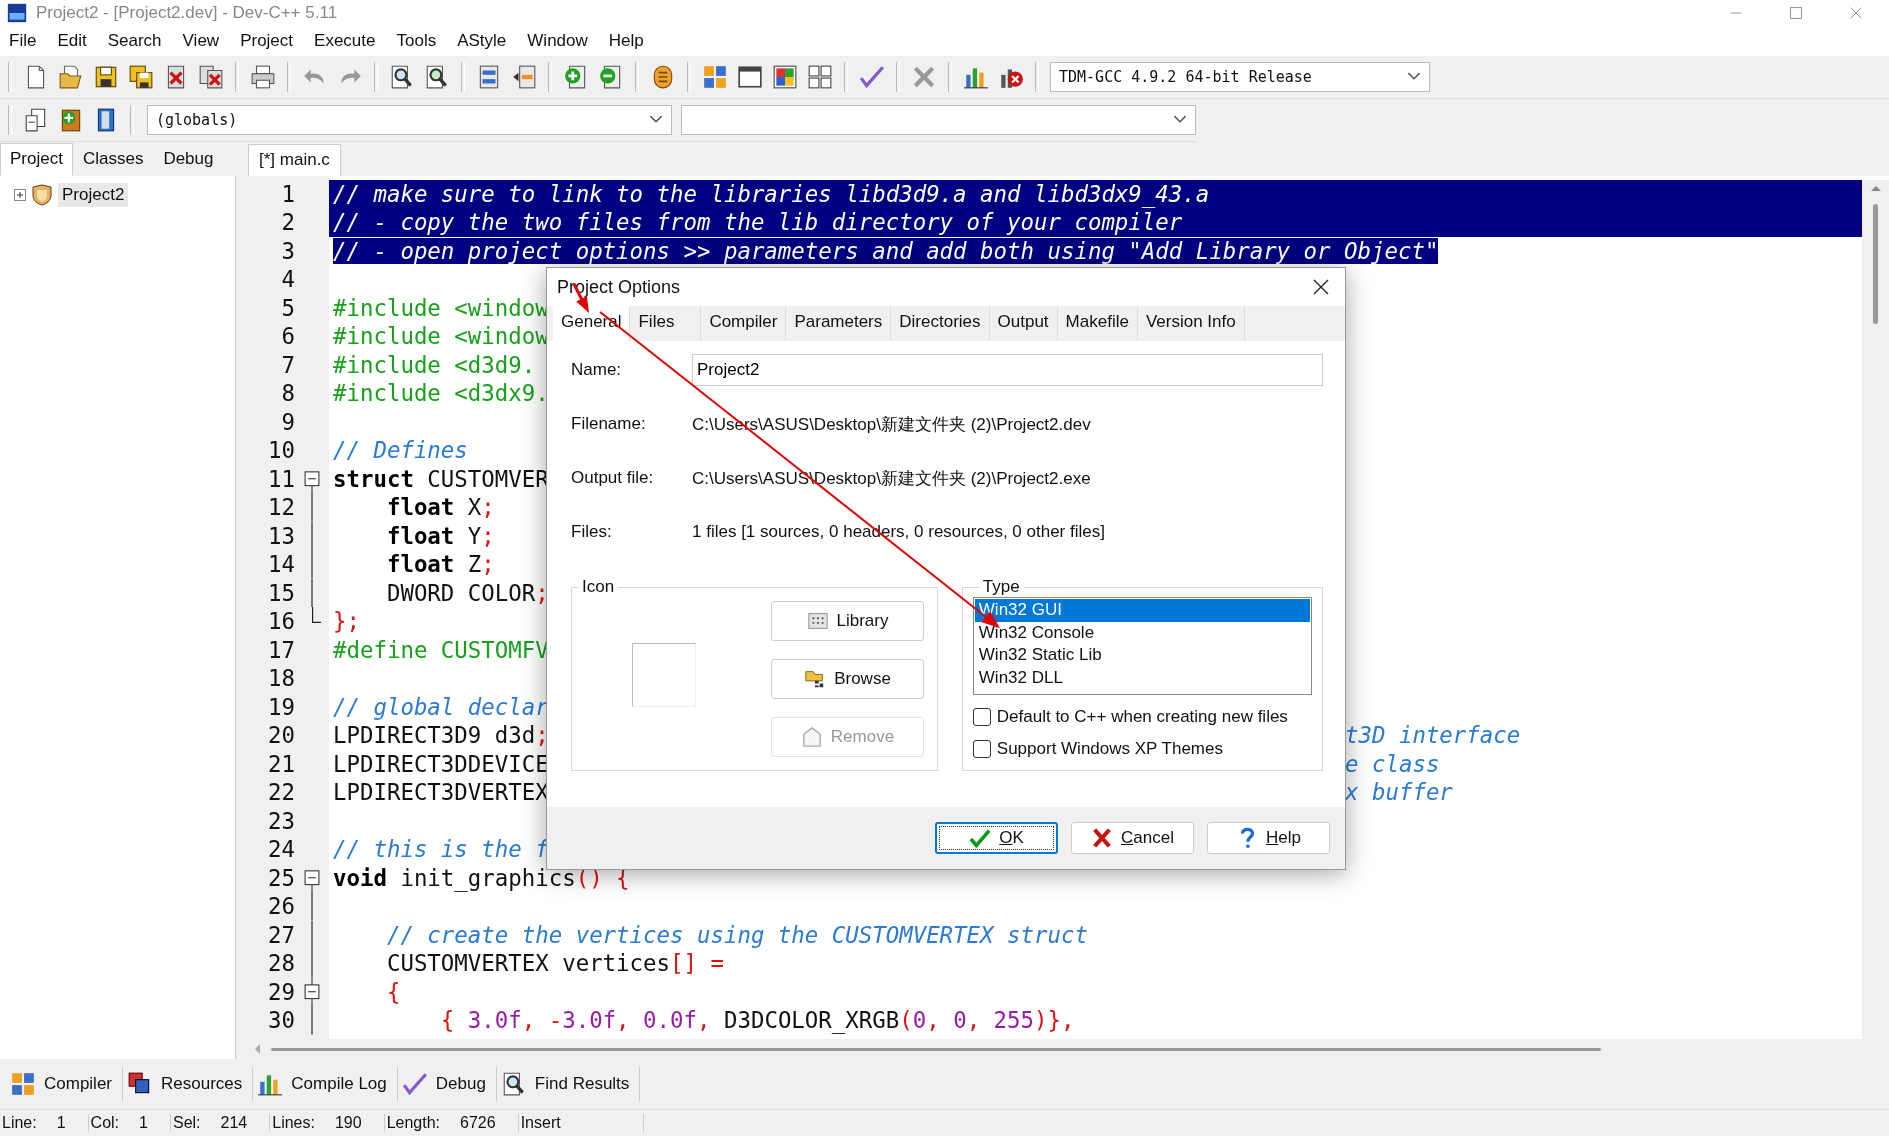 The width and height of the screenshot is (1889, 1136). What do you see at coordinates (287, 194) in the screenshot?
I see `line-number: 1` at bounding box center [287, 194].